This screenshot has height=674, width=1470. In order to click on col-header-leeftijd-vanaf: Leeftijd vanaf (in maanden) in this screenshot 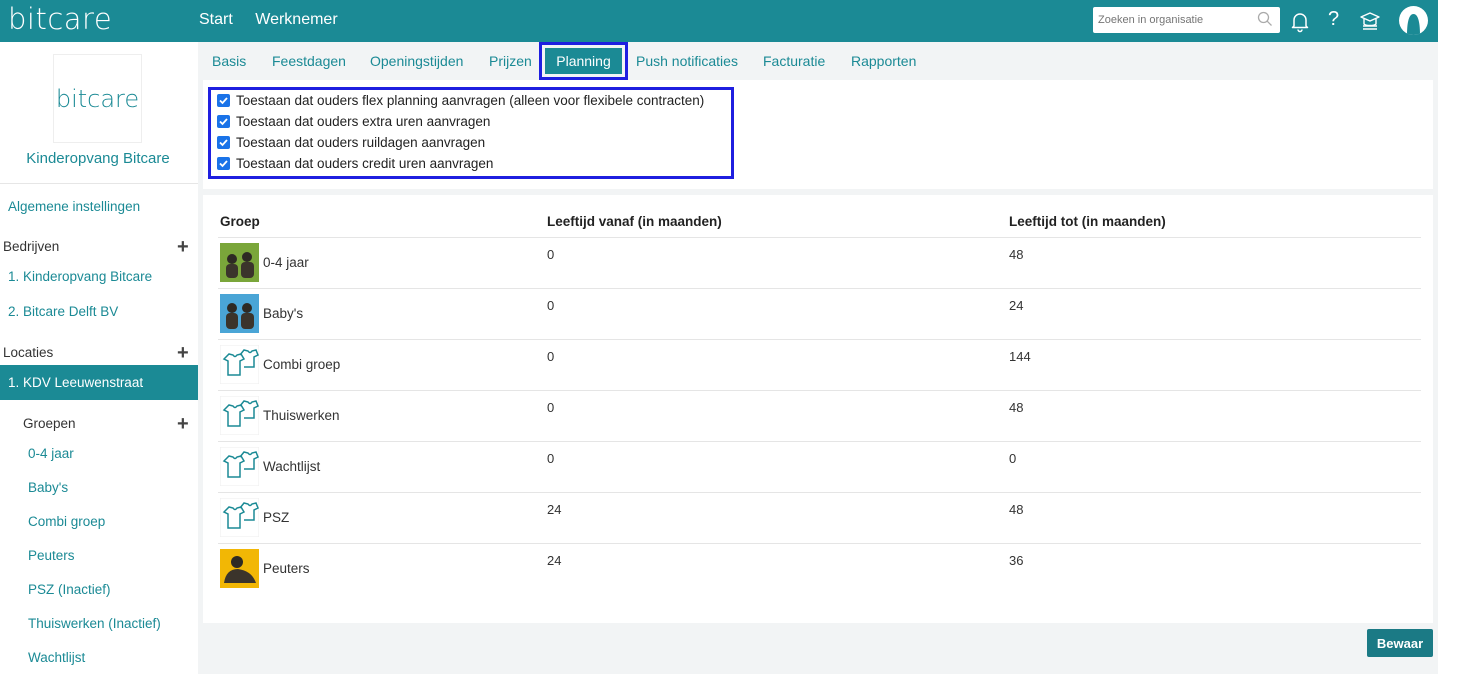, I will do `click(634, 221)`.